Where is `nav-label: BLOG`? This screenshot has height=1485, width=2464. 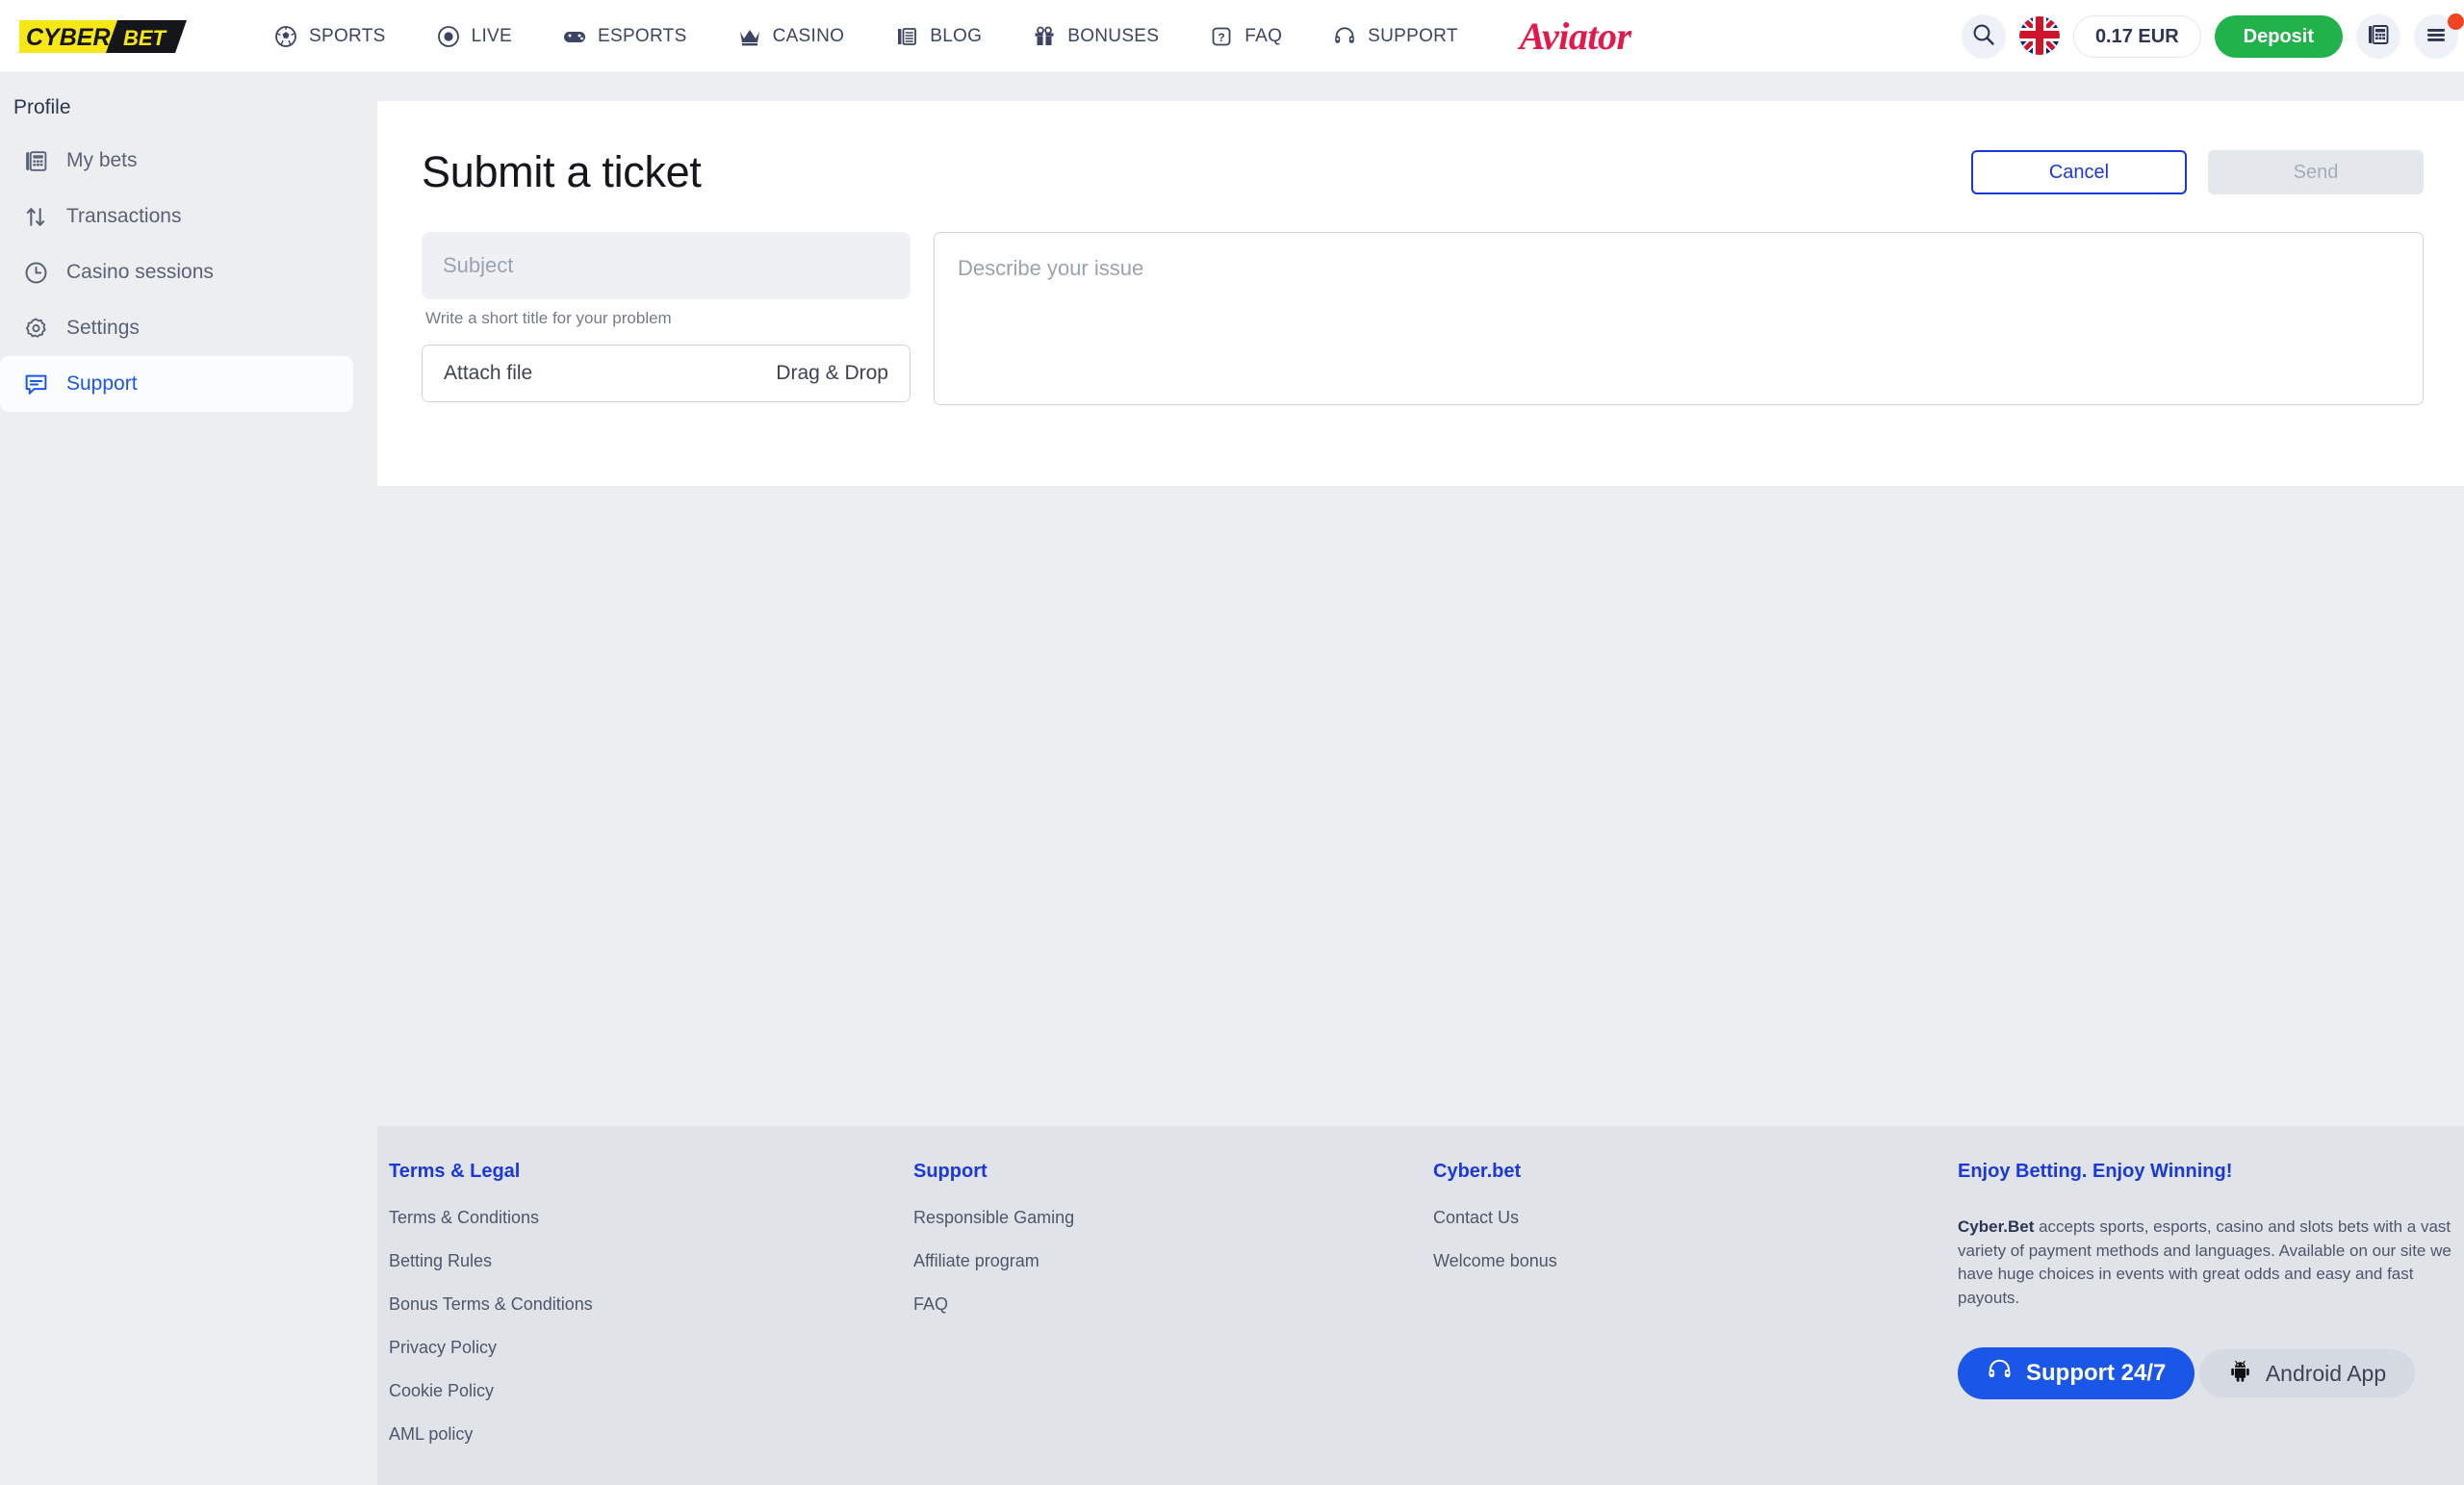
nav-label: BLOG is located at coordinates (956, 35).